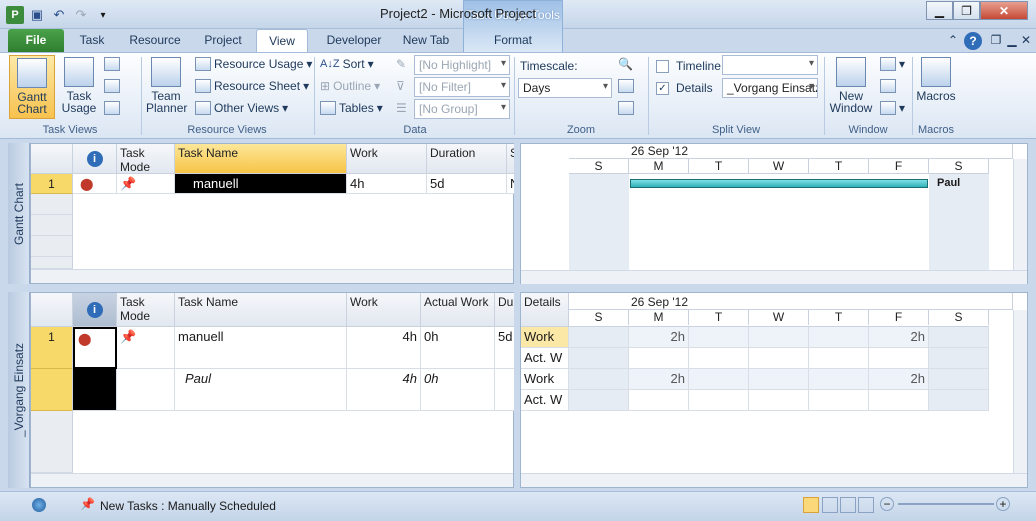 The width and height of the screenshot is (1036, 521). Describe the element at coordinates (282, 41) in the screenshot. I see `tab-view: View` at that location.